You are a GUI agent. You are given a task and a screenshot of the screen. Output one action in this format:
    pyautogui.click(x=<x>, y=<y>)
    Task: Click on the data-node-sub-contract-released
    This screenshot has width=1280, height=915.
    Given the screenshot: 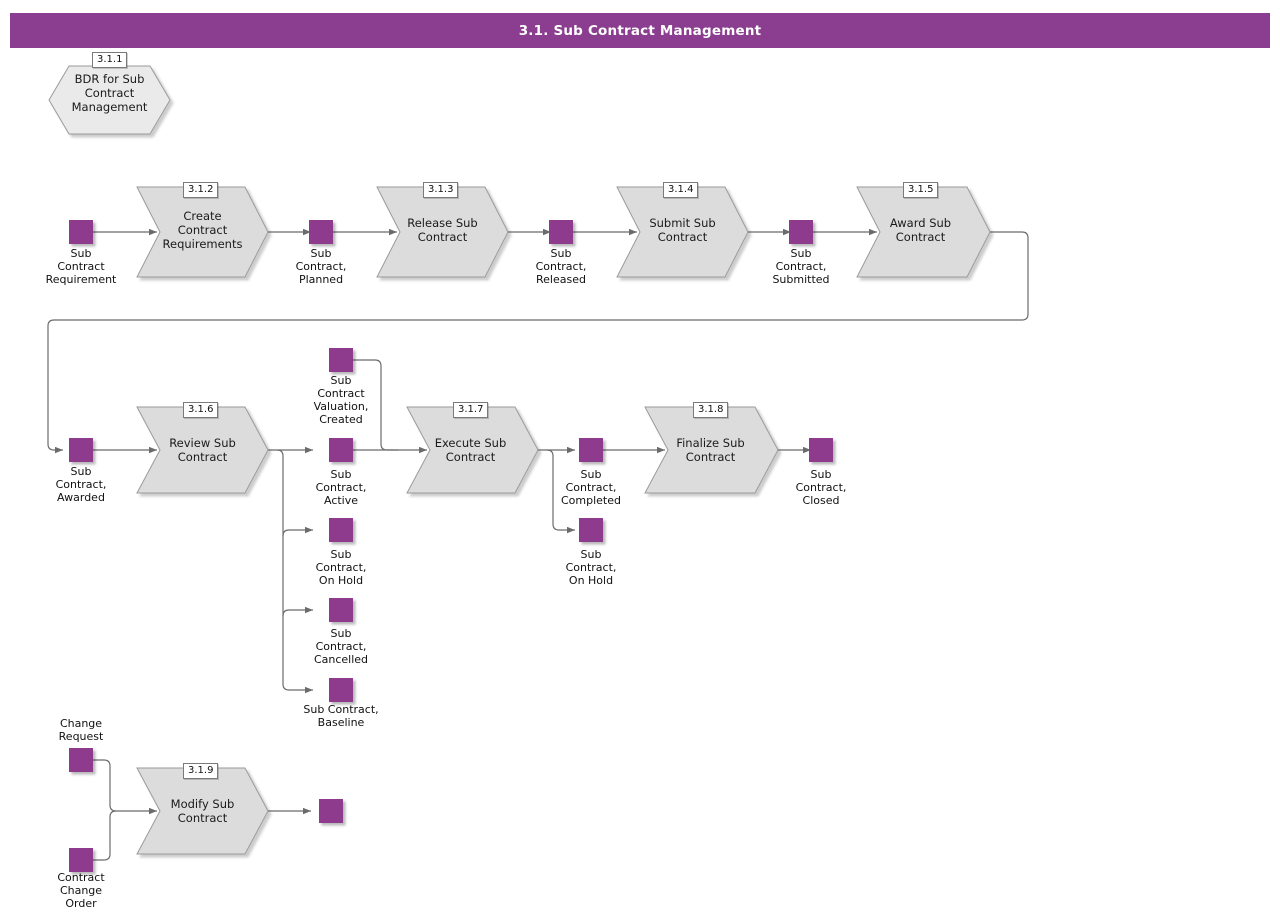 What is the action you would take?
    pyautogui.click(x=561, y=232)
    